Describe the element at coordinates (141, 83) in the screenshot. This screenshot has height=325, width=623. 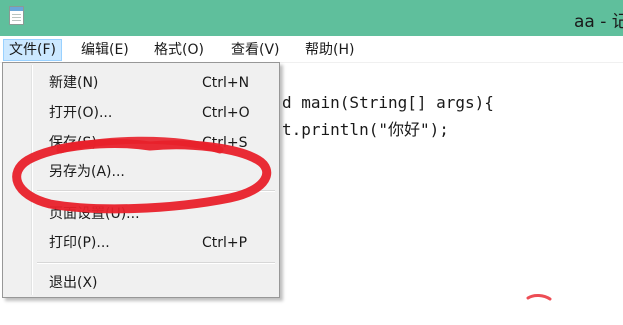
I see `menu-item-new: 新建(N) Ctrl+N` at that location.